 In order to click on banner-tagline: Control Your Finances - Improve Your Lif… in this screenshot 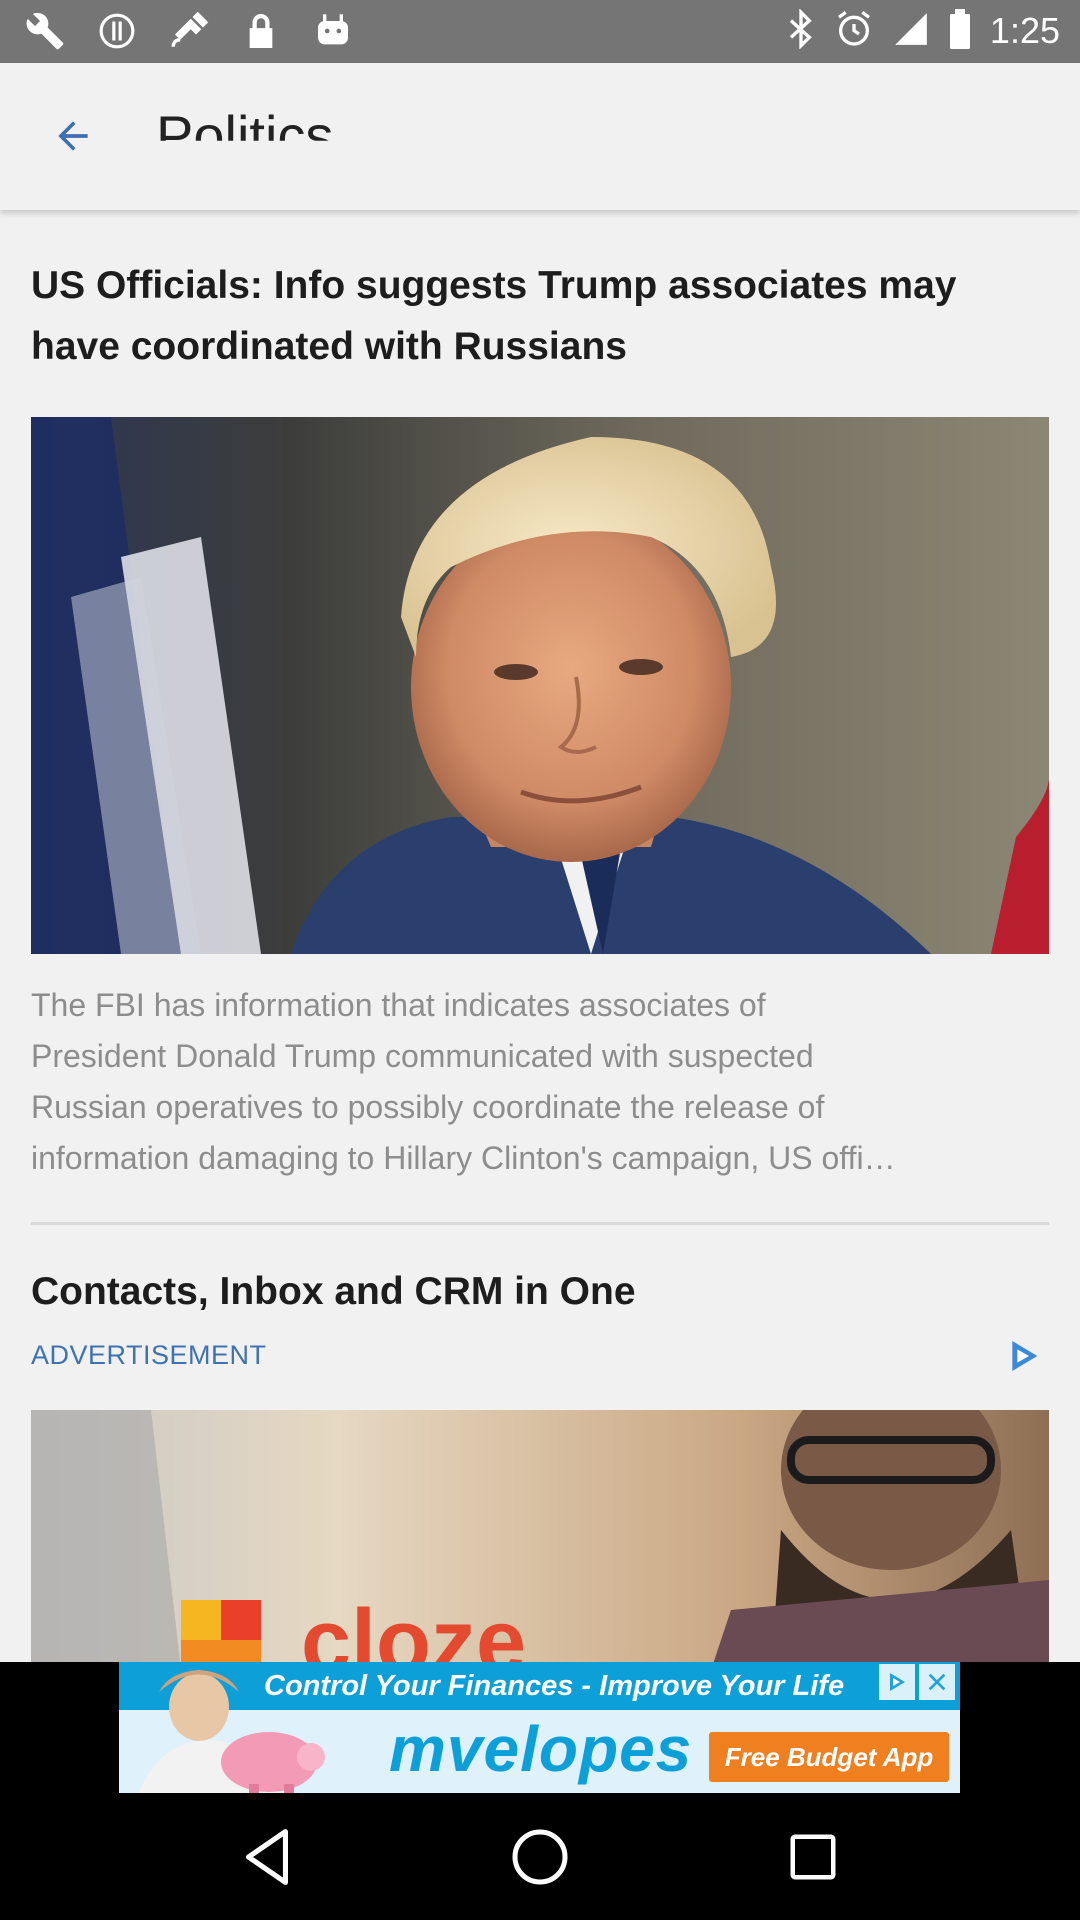, I will do `click(554, 1686)`.